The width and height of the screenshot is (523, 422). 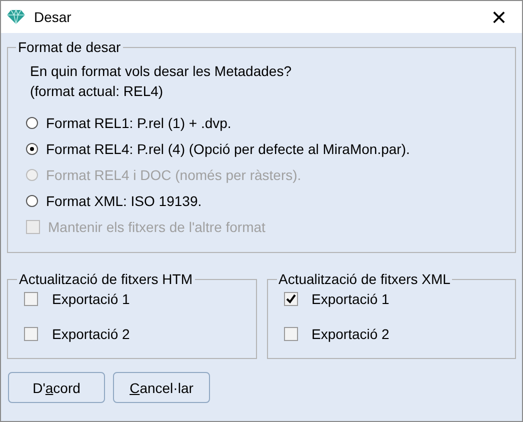 What do you see at coordinates (228, 149) in the screenshot?
I see `option-label: Format REL4: P.rel (4) (Opció per defecte al MiraMon.par).` at bounding box center [228, 149].